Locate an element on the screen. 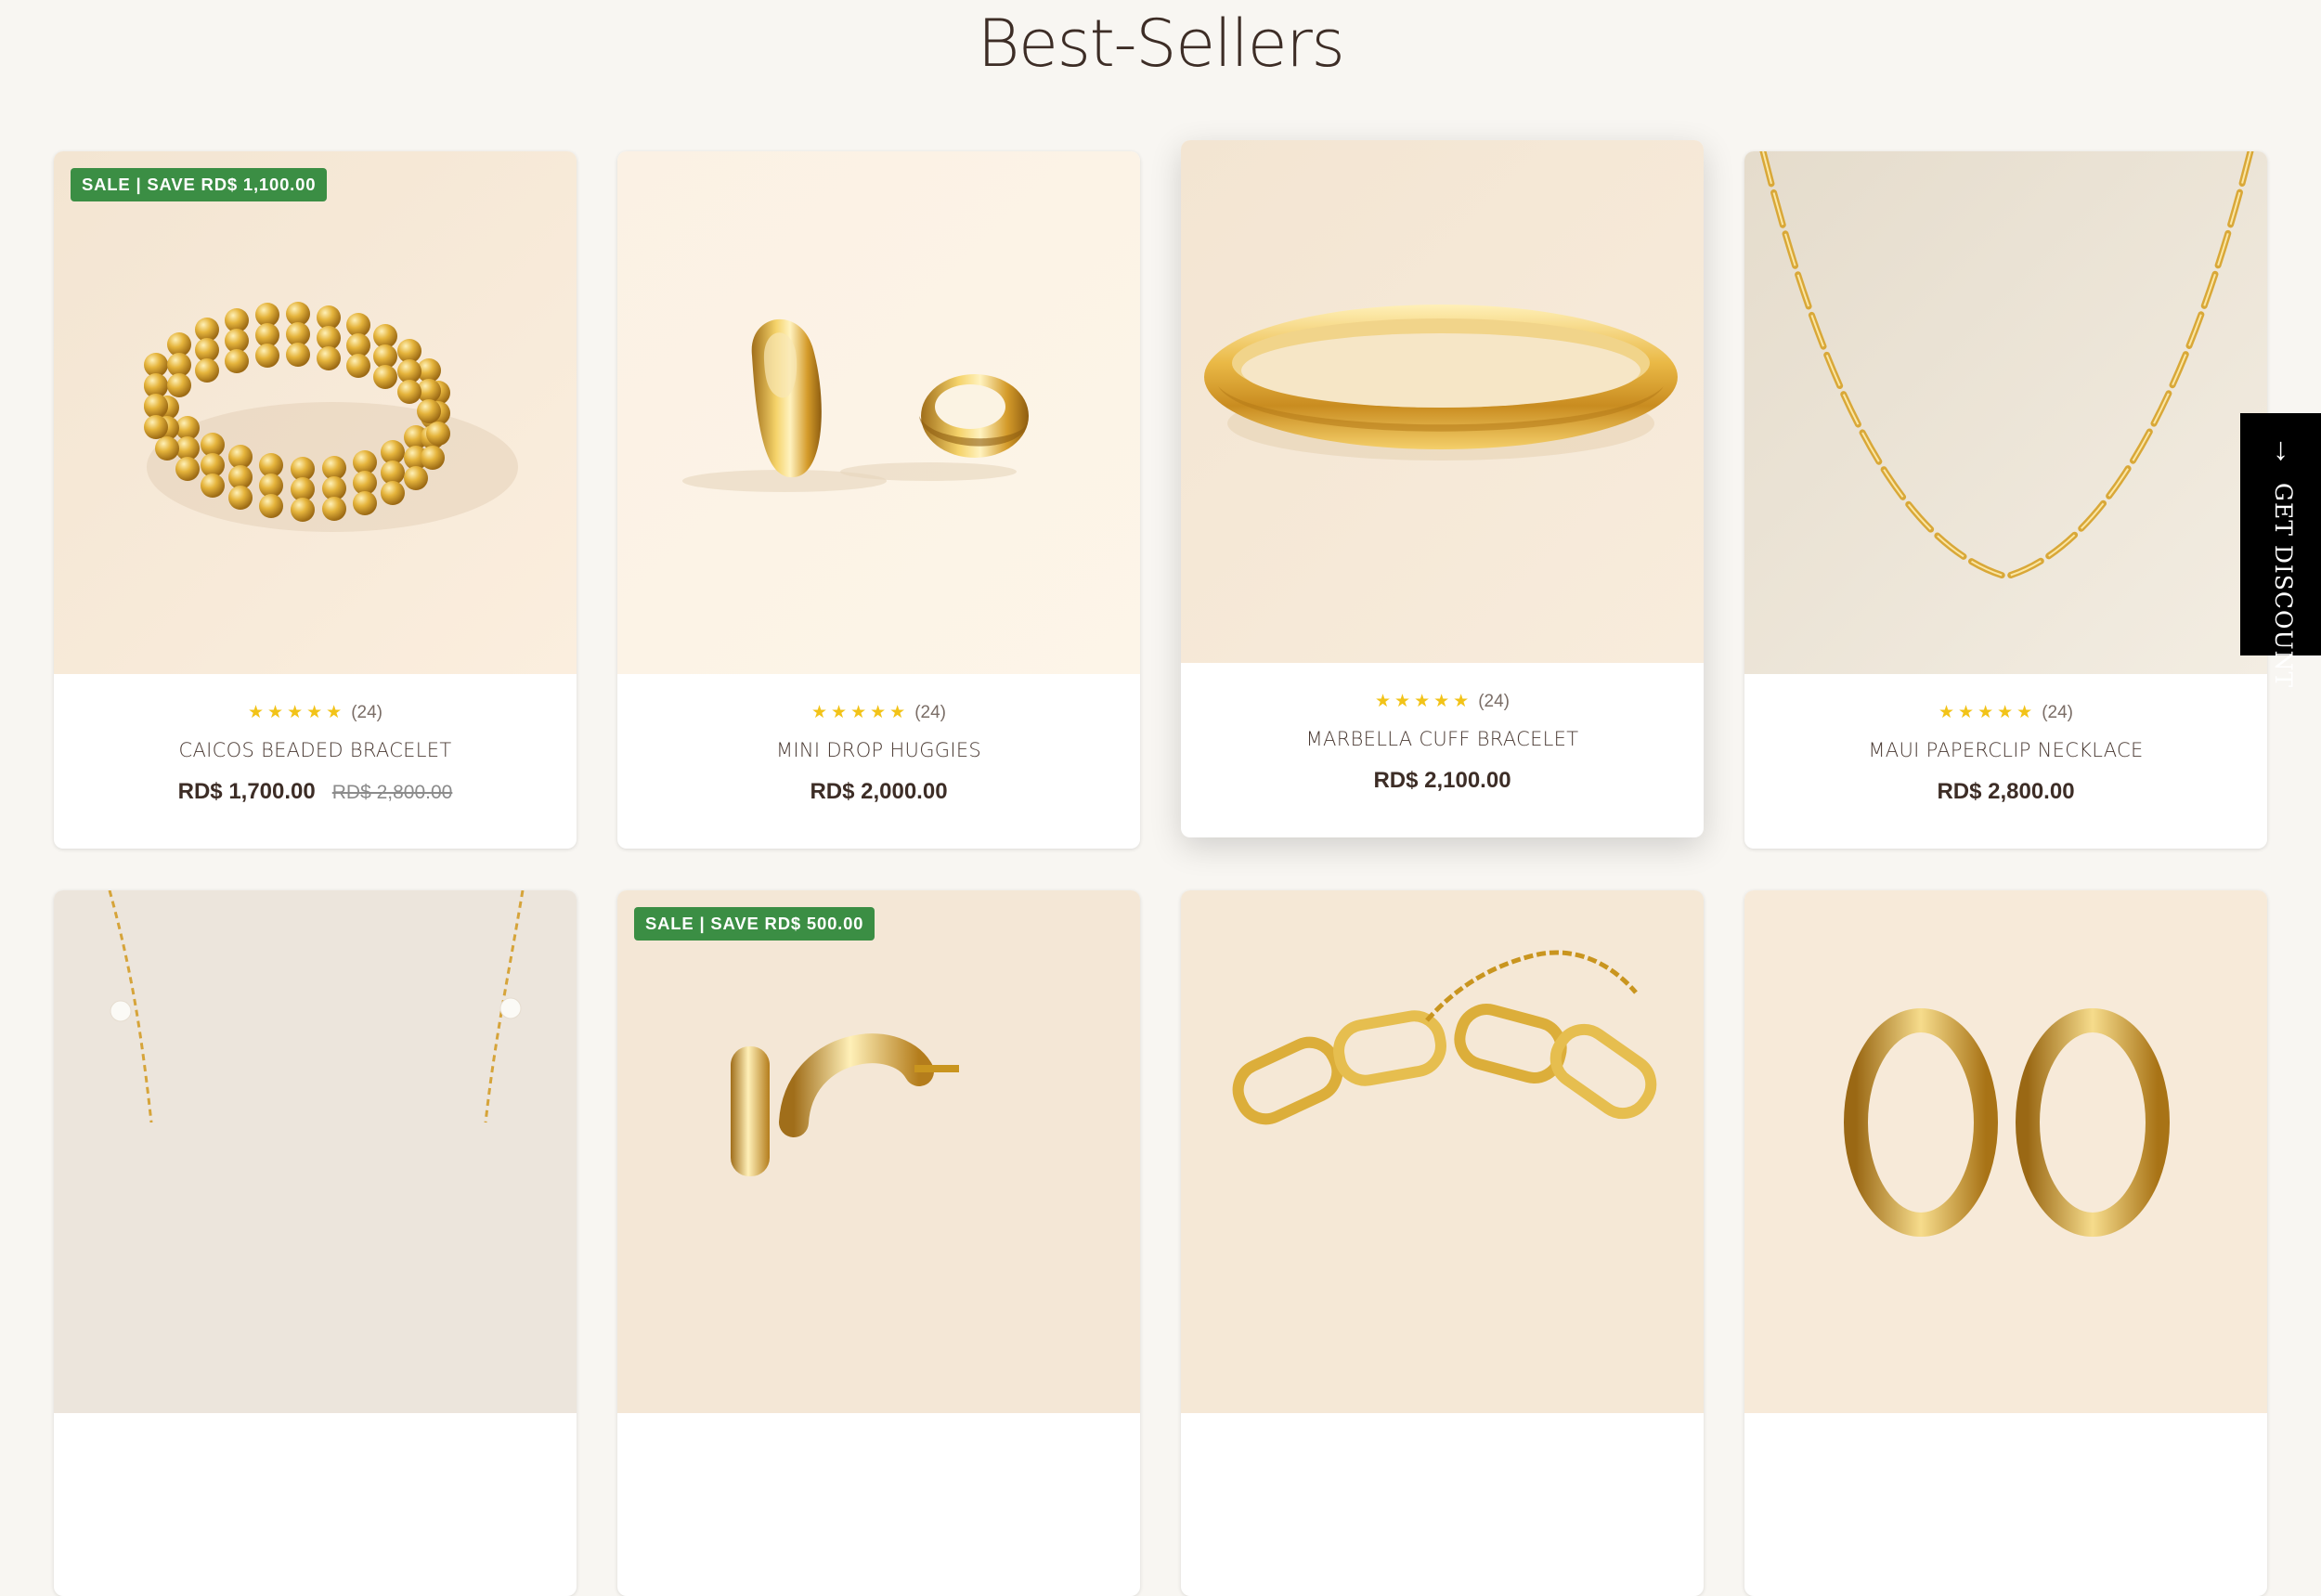 This screenshot has width=2321, height=1596. pearl-necklace-photo is located at coordinates (315, 1151).